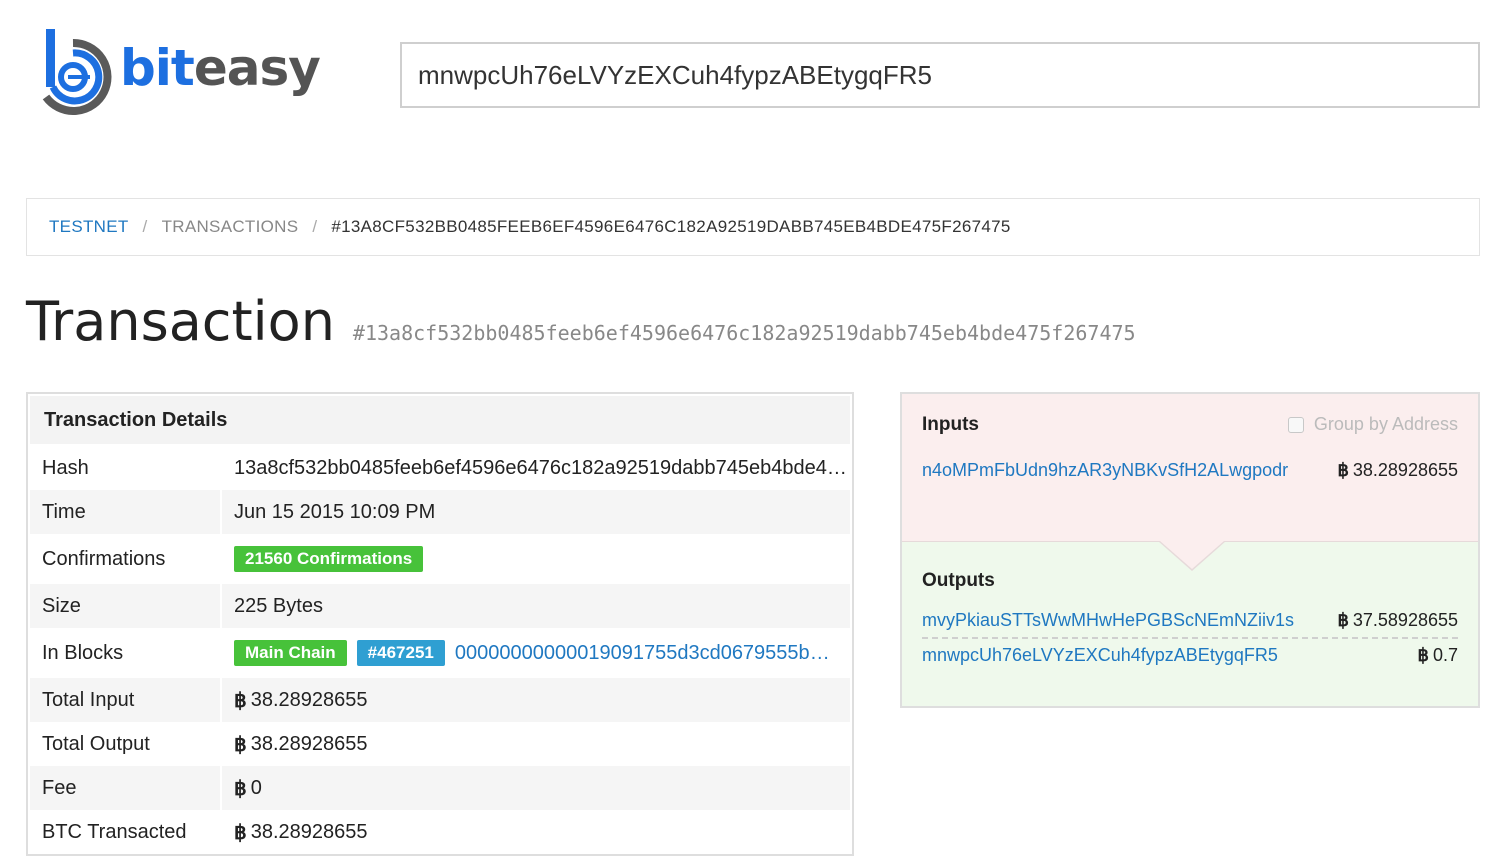  Describe the element at coordinates (1405, 620) in the screenshot. I see `output-amount-value: 37.58928655` at that location.